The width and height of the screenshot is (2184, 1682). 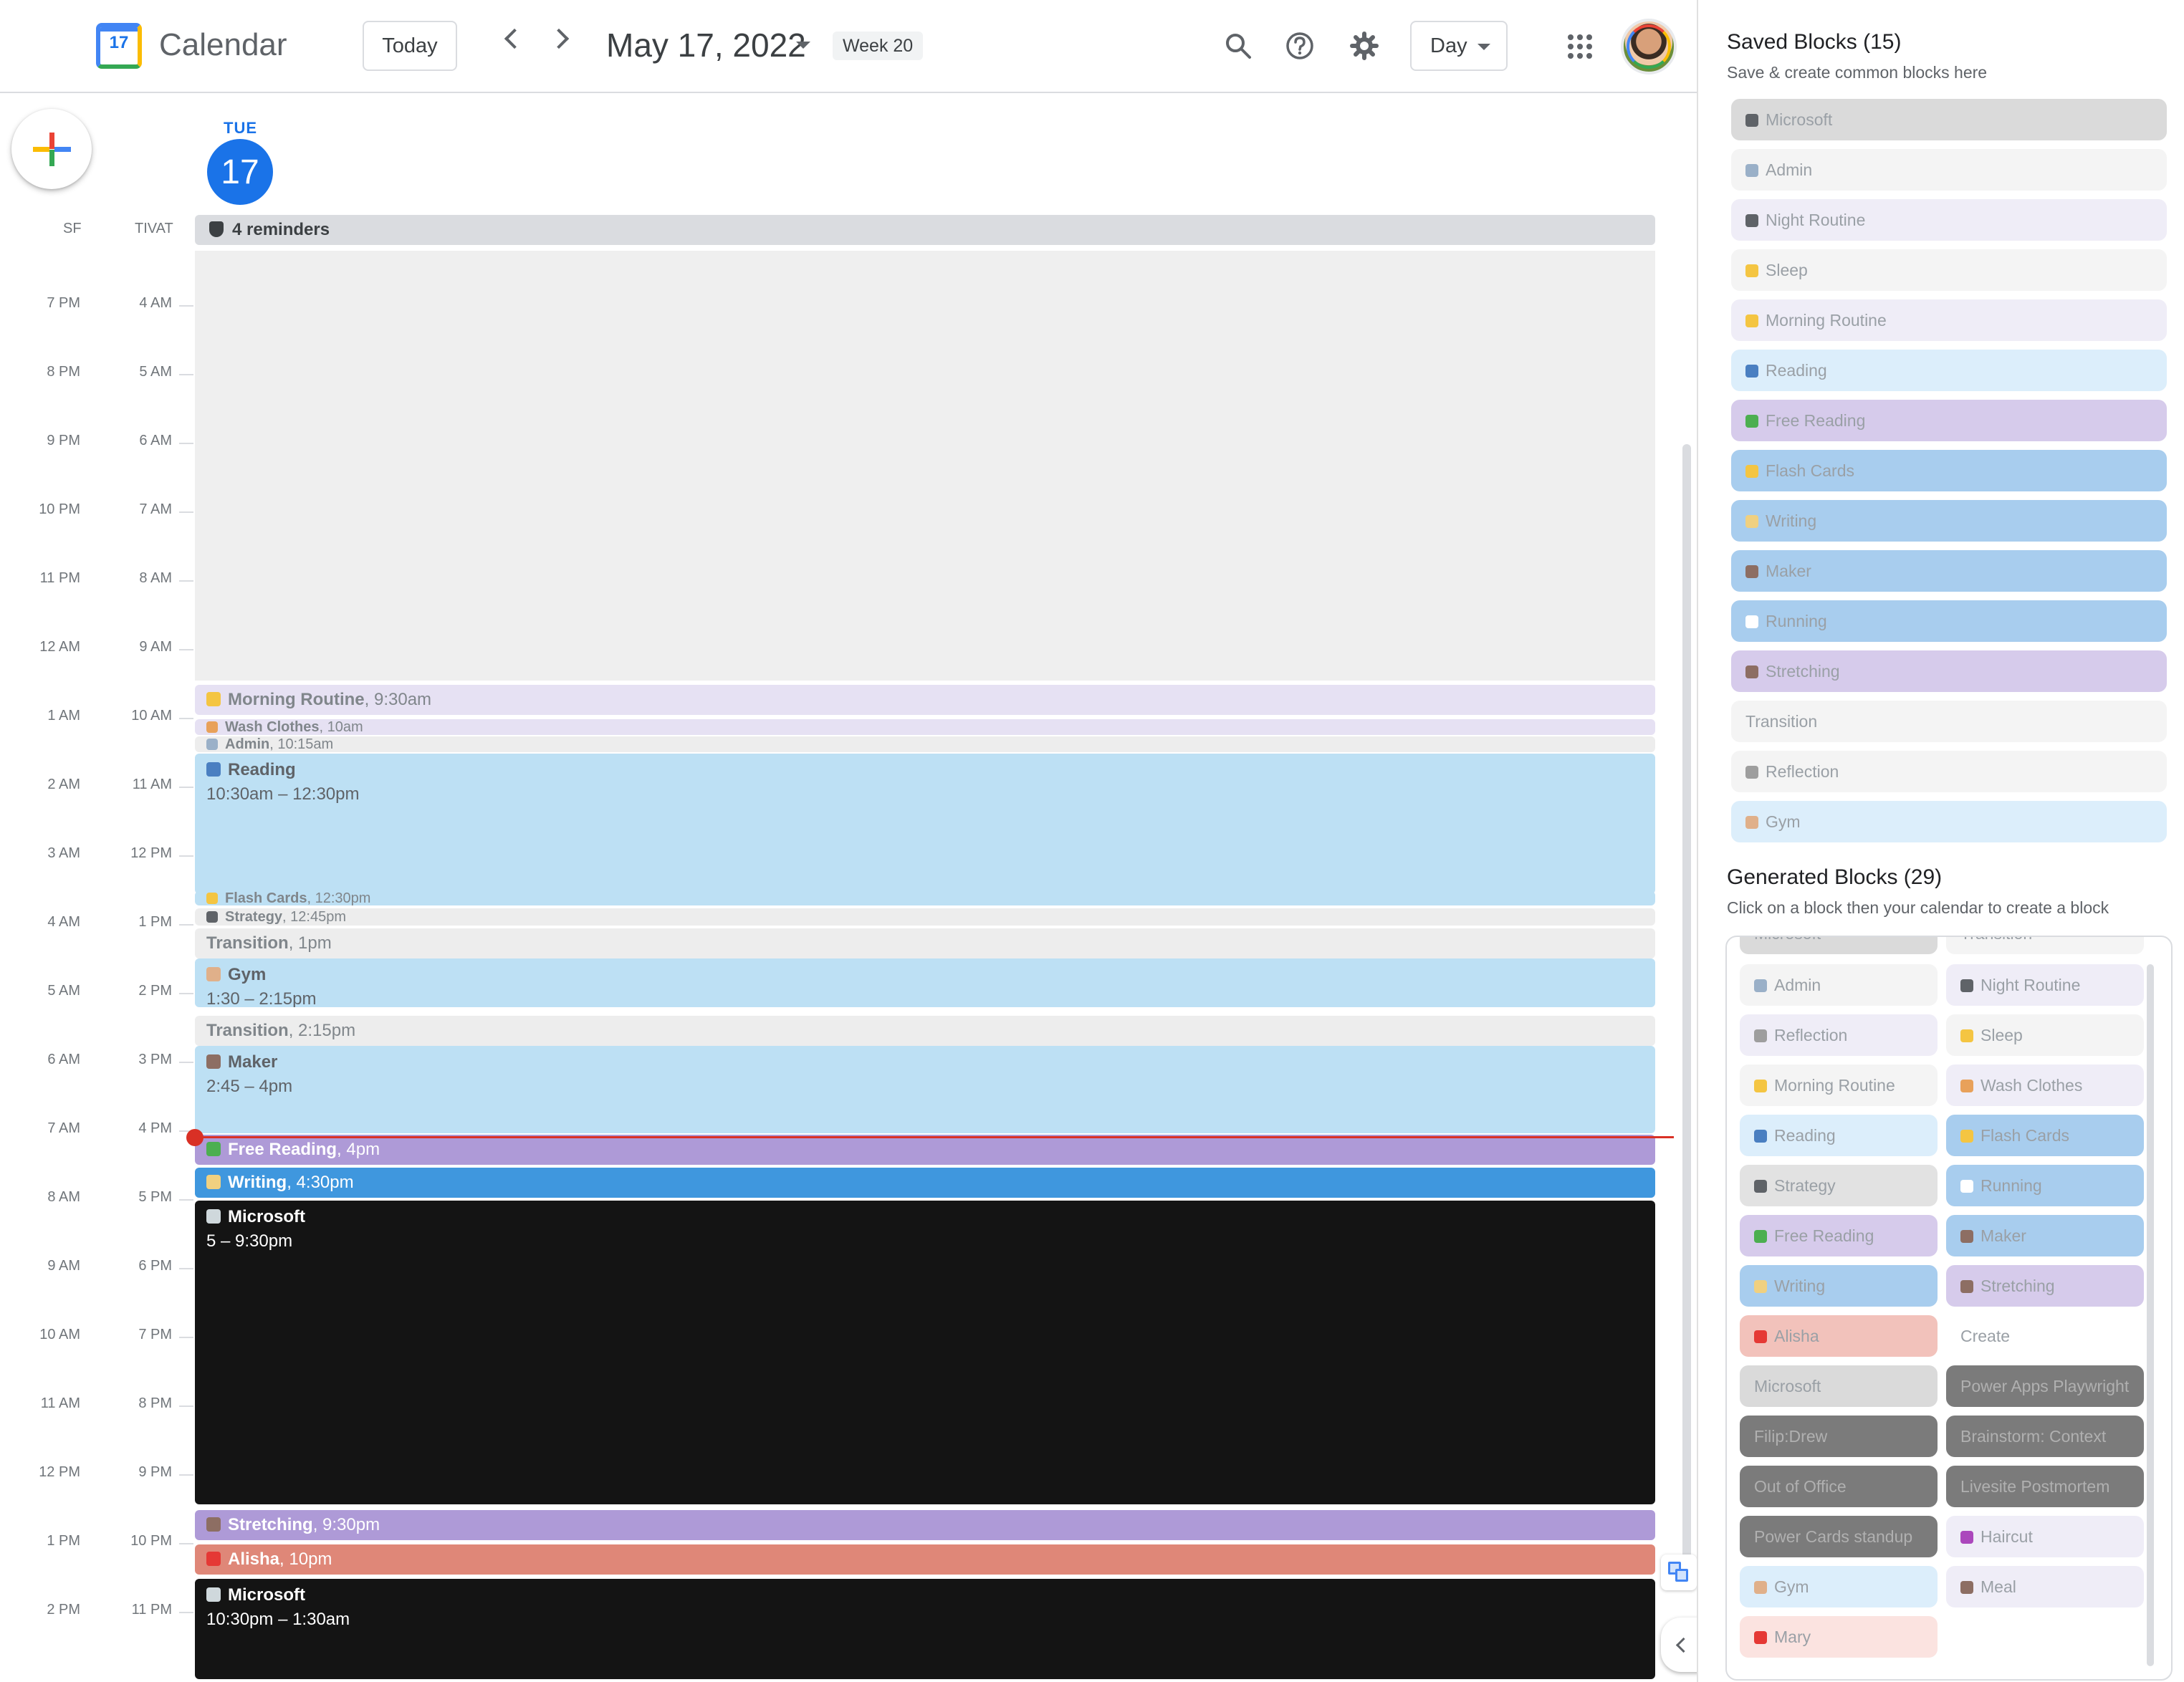 I want to click on generated-blocks-scrollbar, so click(x=2150, y=1315).